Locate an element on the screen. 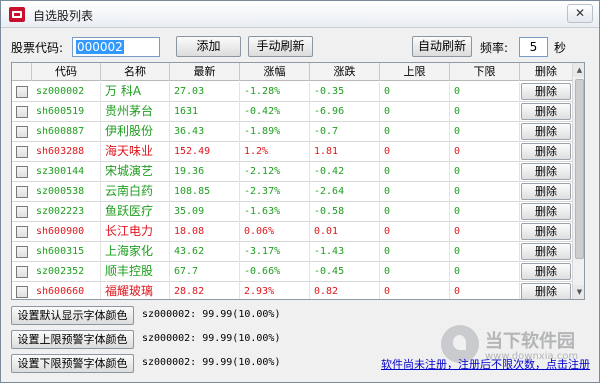 The height and width of the screenshot is (383, 600). table-row: sz002352 顺丰控股 67.7 -0.66% -0.45 0 0 删除 is located at coordinates (292, 272).